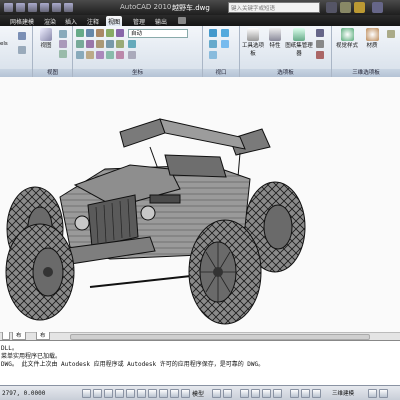 Image resolution: width=400 pixels, height=400 pixels. I want to click on 3d-palette-small-icon, so click(391, 34).